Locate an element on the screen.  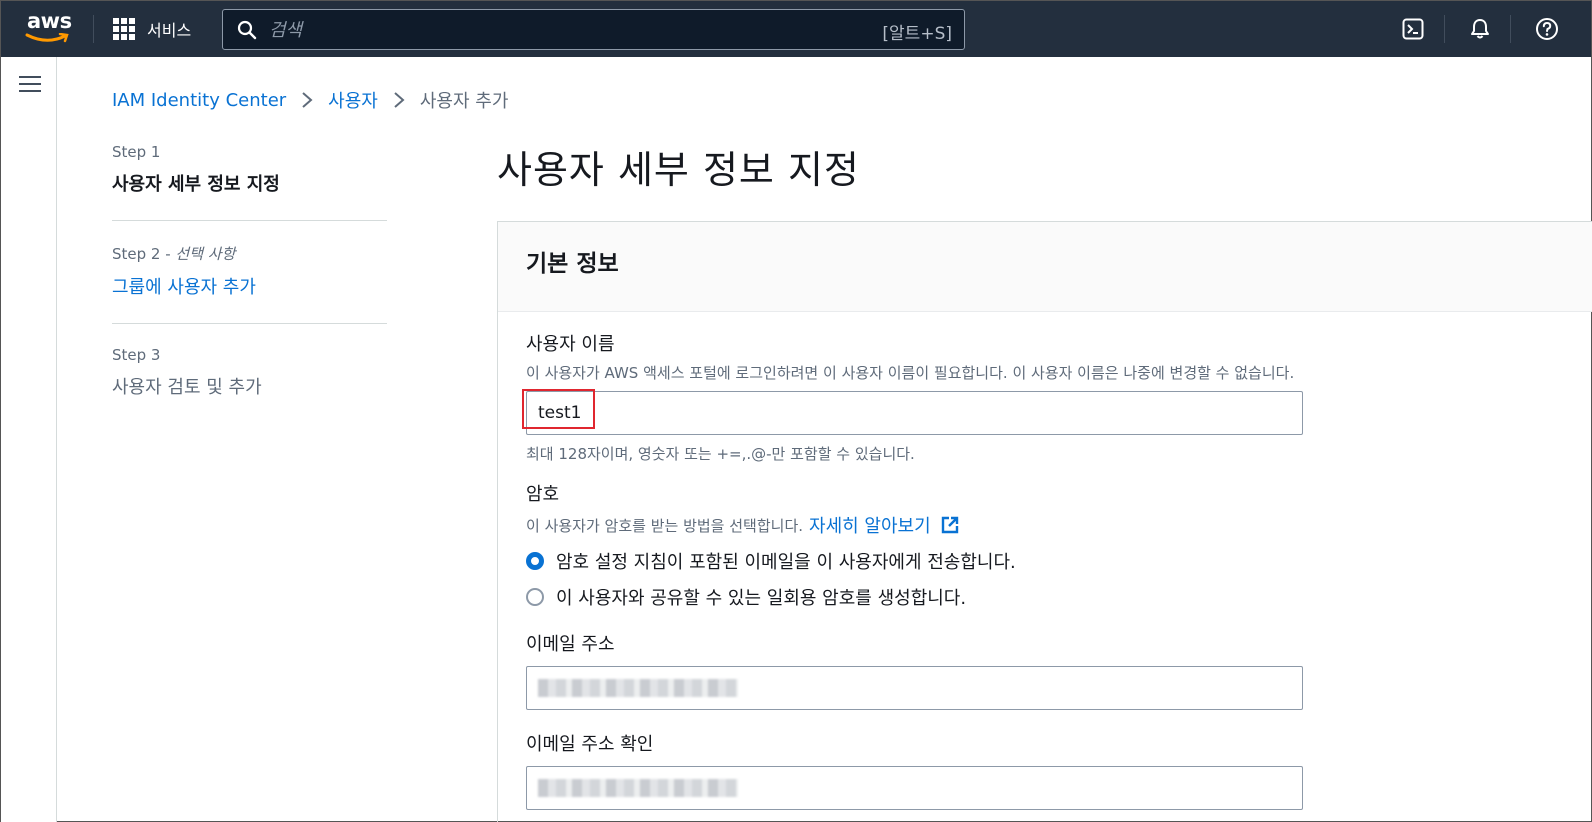
email-confirm-label: 이메일 주소 확인 is located at coordinates (590, 744).